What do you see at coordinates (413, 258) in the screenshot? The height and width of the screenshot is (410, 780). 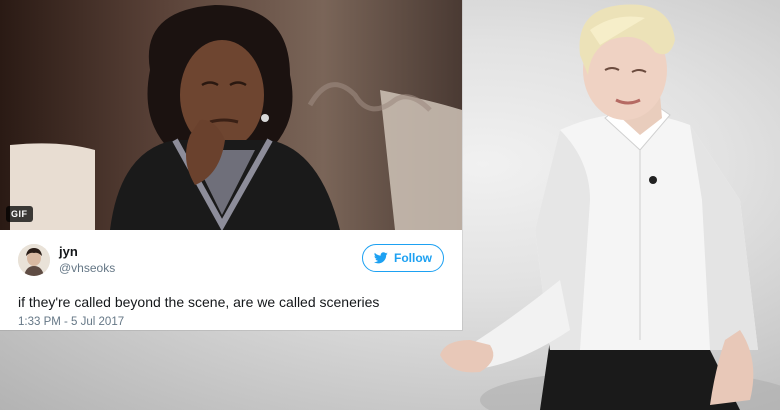 I see `follow-label: Follow` at bounding box center [413, 258].